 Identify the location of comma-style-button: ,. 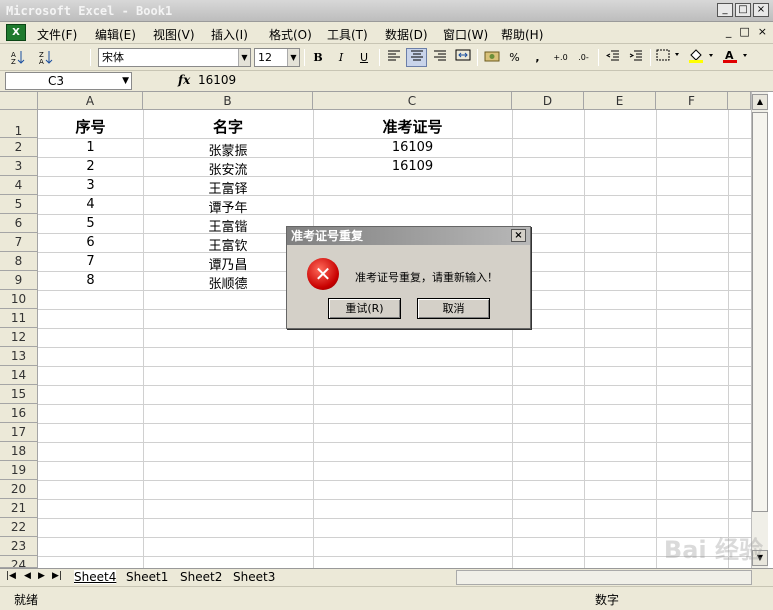
(537, 57).